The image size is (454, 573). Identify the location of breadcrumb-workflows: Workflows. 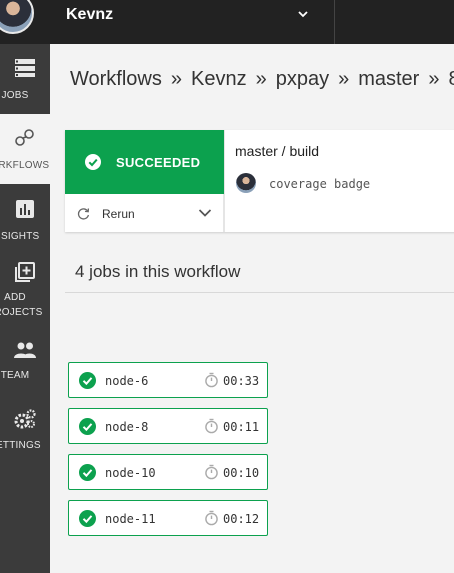
(116, 79).